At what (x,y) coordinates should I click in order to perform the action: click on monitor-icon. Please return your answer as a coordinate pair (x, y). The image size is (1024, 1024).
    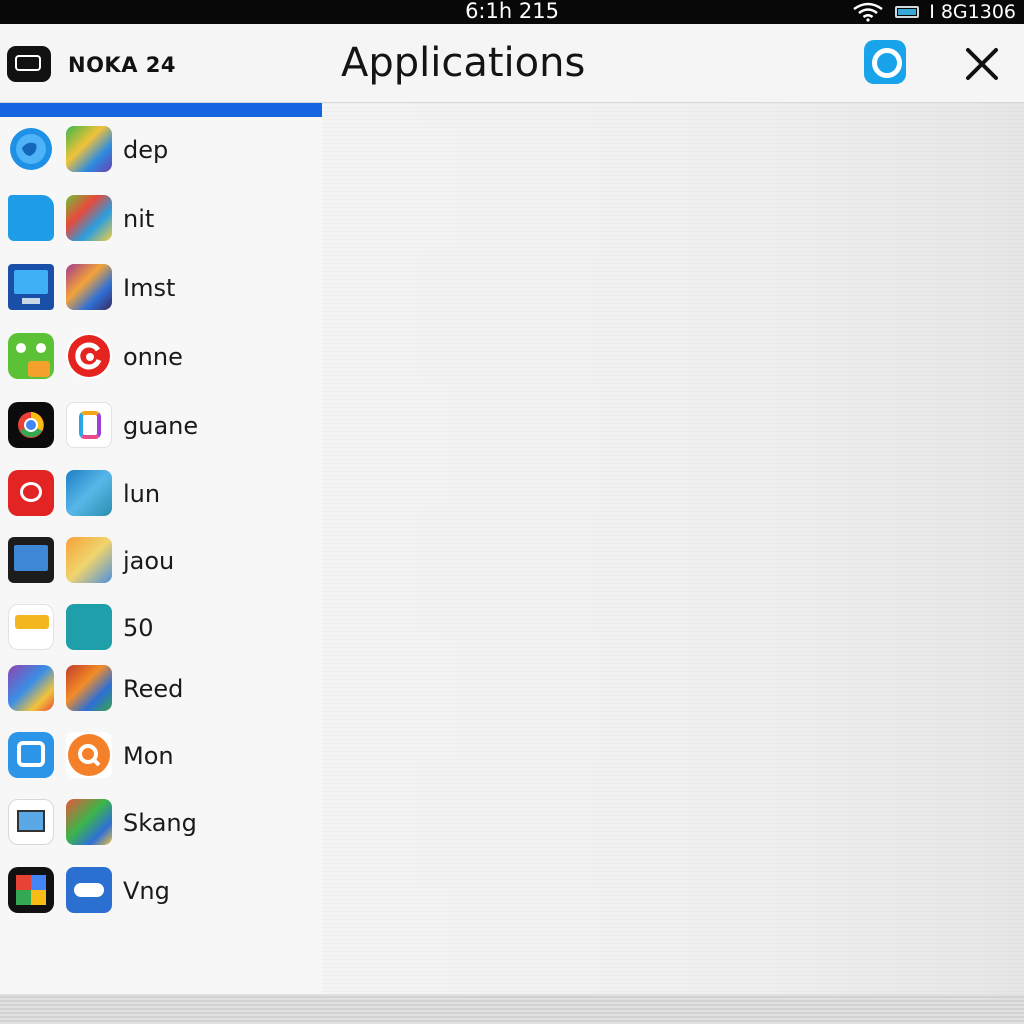
    Looking at the image, I should click on (31, 287).